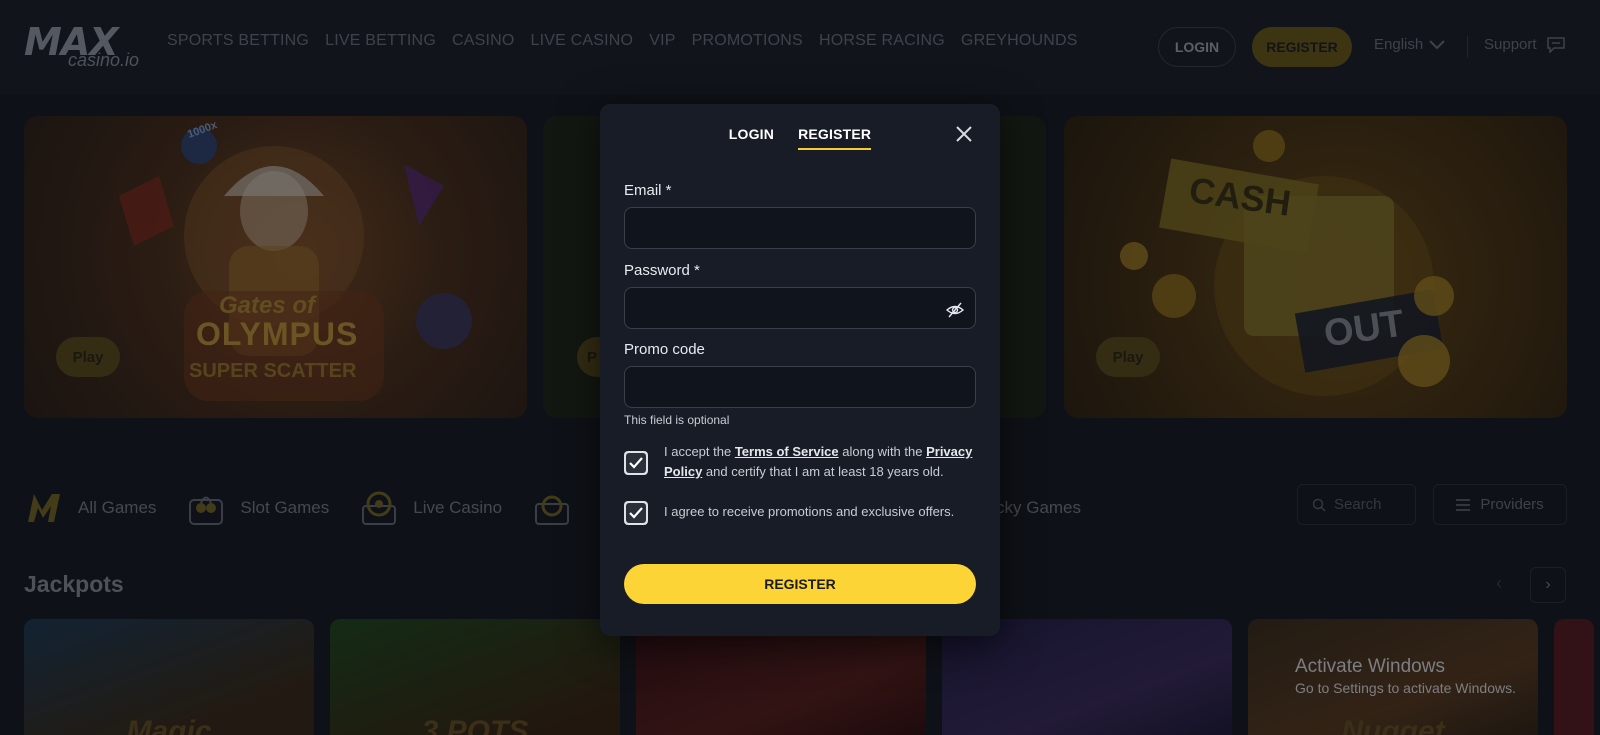 The width and height of the screenshot is (1600, 735). Describe the element at coordinates (1405, 688) in the screenshot. I see `watermark-subtitle: Go to Settings to activate Windows.` at that location.